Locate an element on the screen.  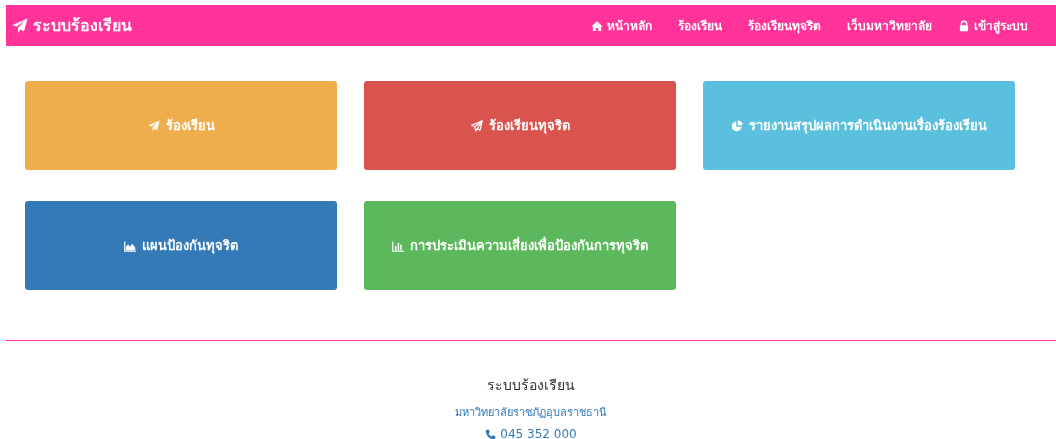
footer-title: ระบบร้องเรียน is located at coordinates (531, 385).